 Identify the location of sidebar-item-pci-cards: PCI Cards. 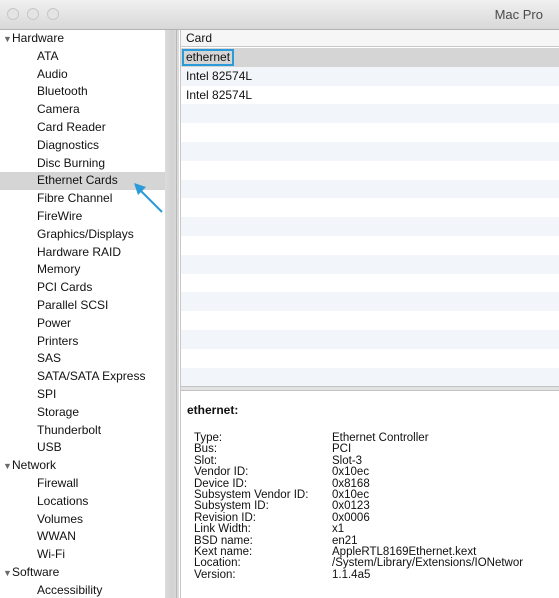
(82, 288).